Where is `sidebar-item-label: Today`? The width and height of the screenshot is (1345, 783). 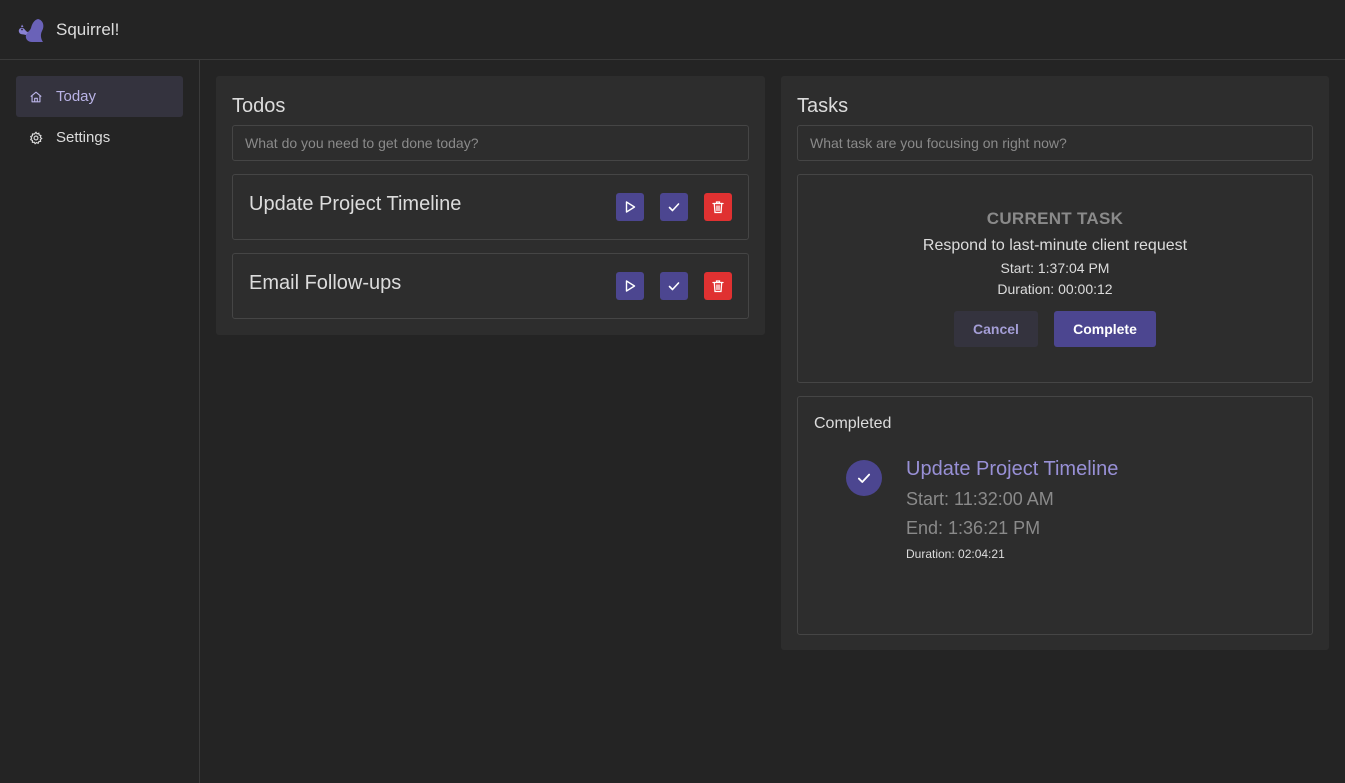
sidebar-item-label: Today is located at coordinates (76, 96).